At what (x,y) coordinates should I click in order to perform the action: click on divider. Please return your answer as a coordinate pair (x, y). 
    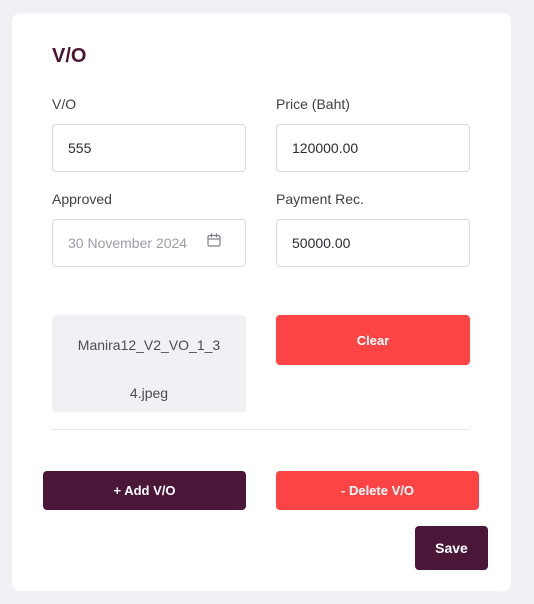
    Looking at the image, I should click on (261, 429).